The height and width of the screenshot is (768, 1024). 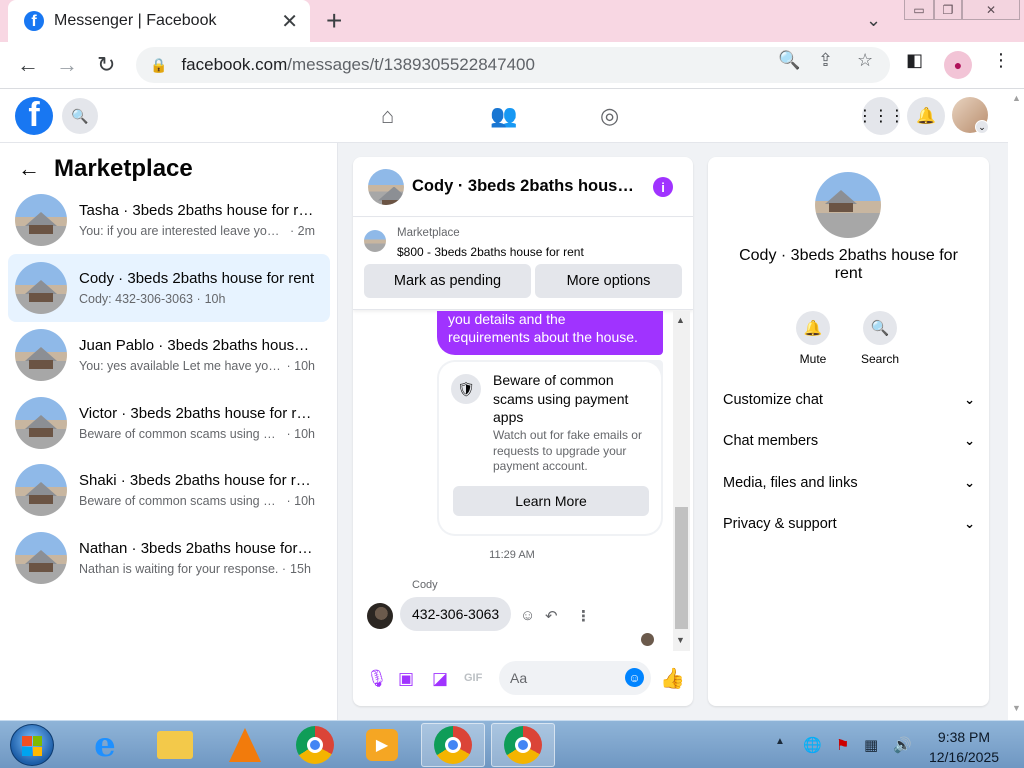 What do you see at coordinates (34, 116) in the screenshot?
I see `facebook-logo-icon: f` at bounding box center [34, 116].